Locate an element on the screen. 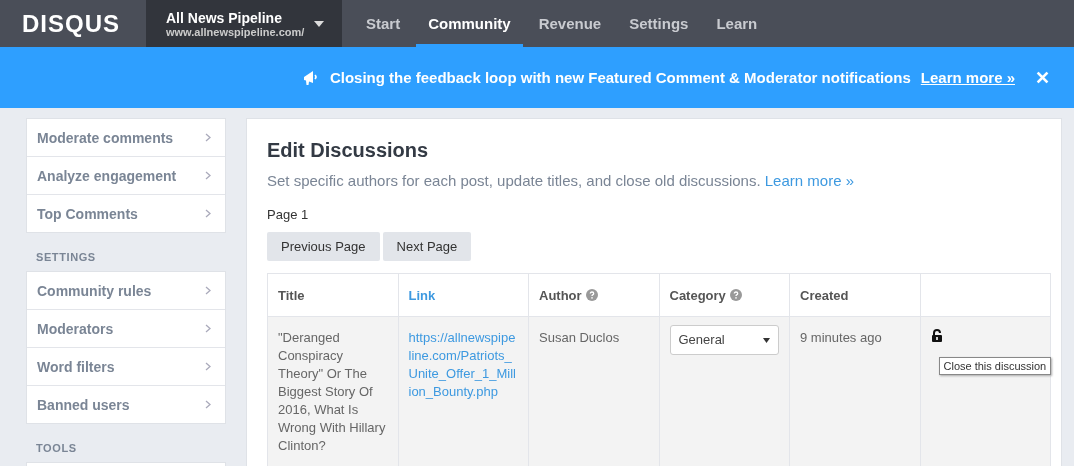 This screenshot has height=466, width=1074. tooltip: Close this discussion is located at coordinates (995, 366).